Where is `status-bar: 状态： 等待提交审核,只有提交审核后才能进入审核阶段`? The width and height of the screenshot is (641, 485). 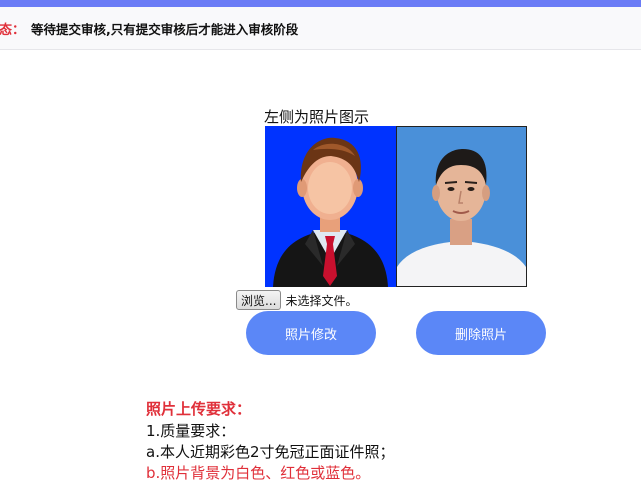
status-bar: 状态： 等待提交审核,只有提交审核后才能进入审核阶段 is located at coordinates (320, 28).